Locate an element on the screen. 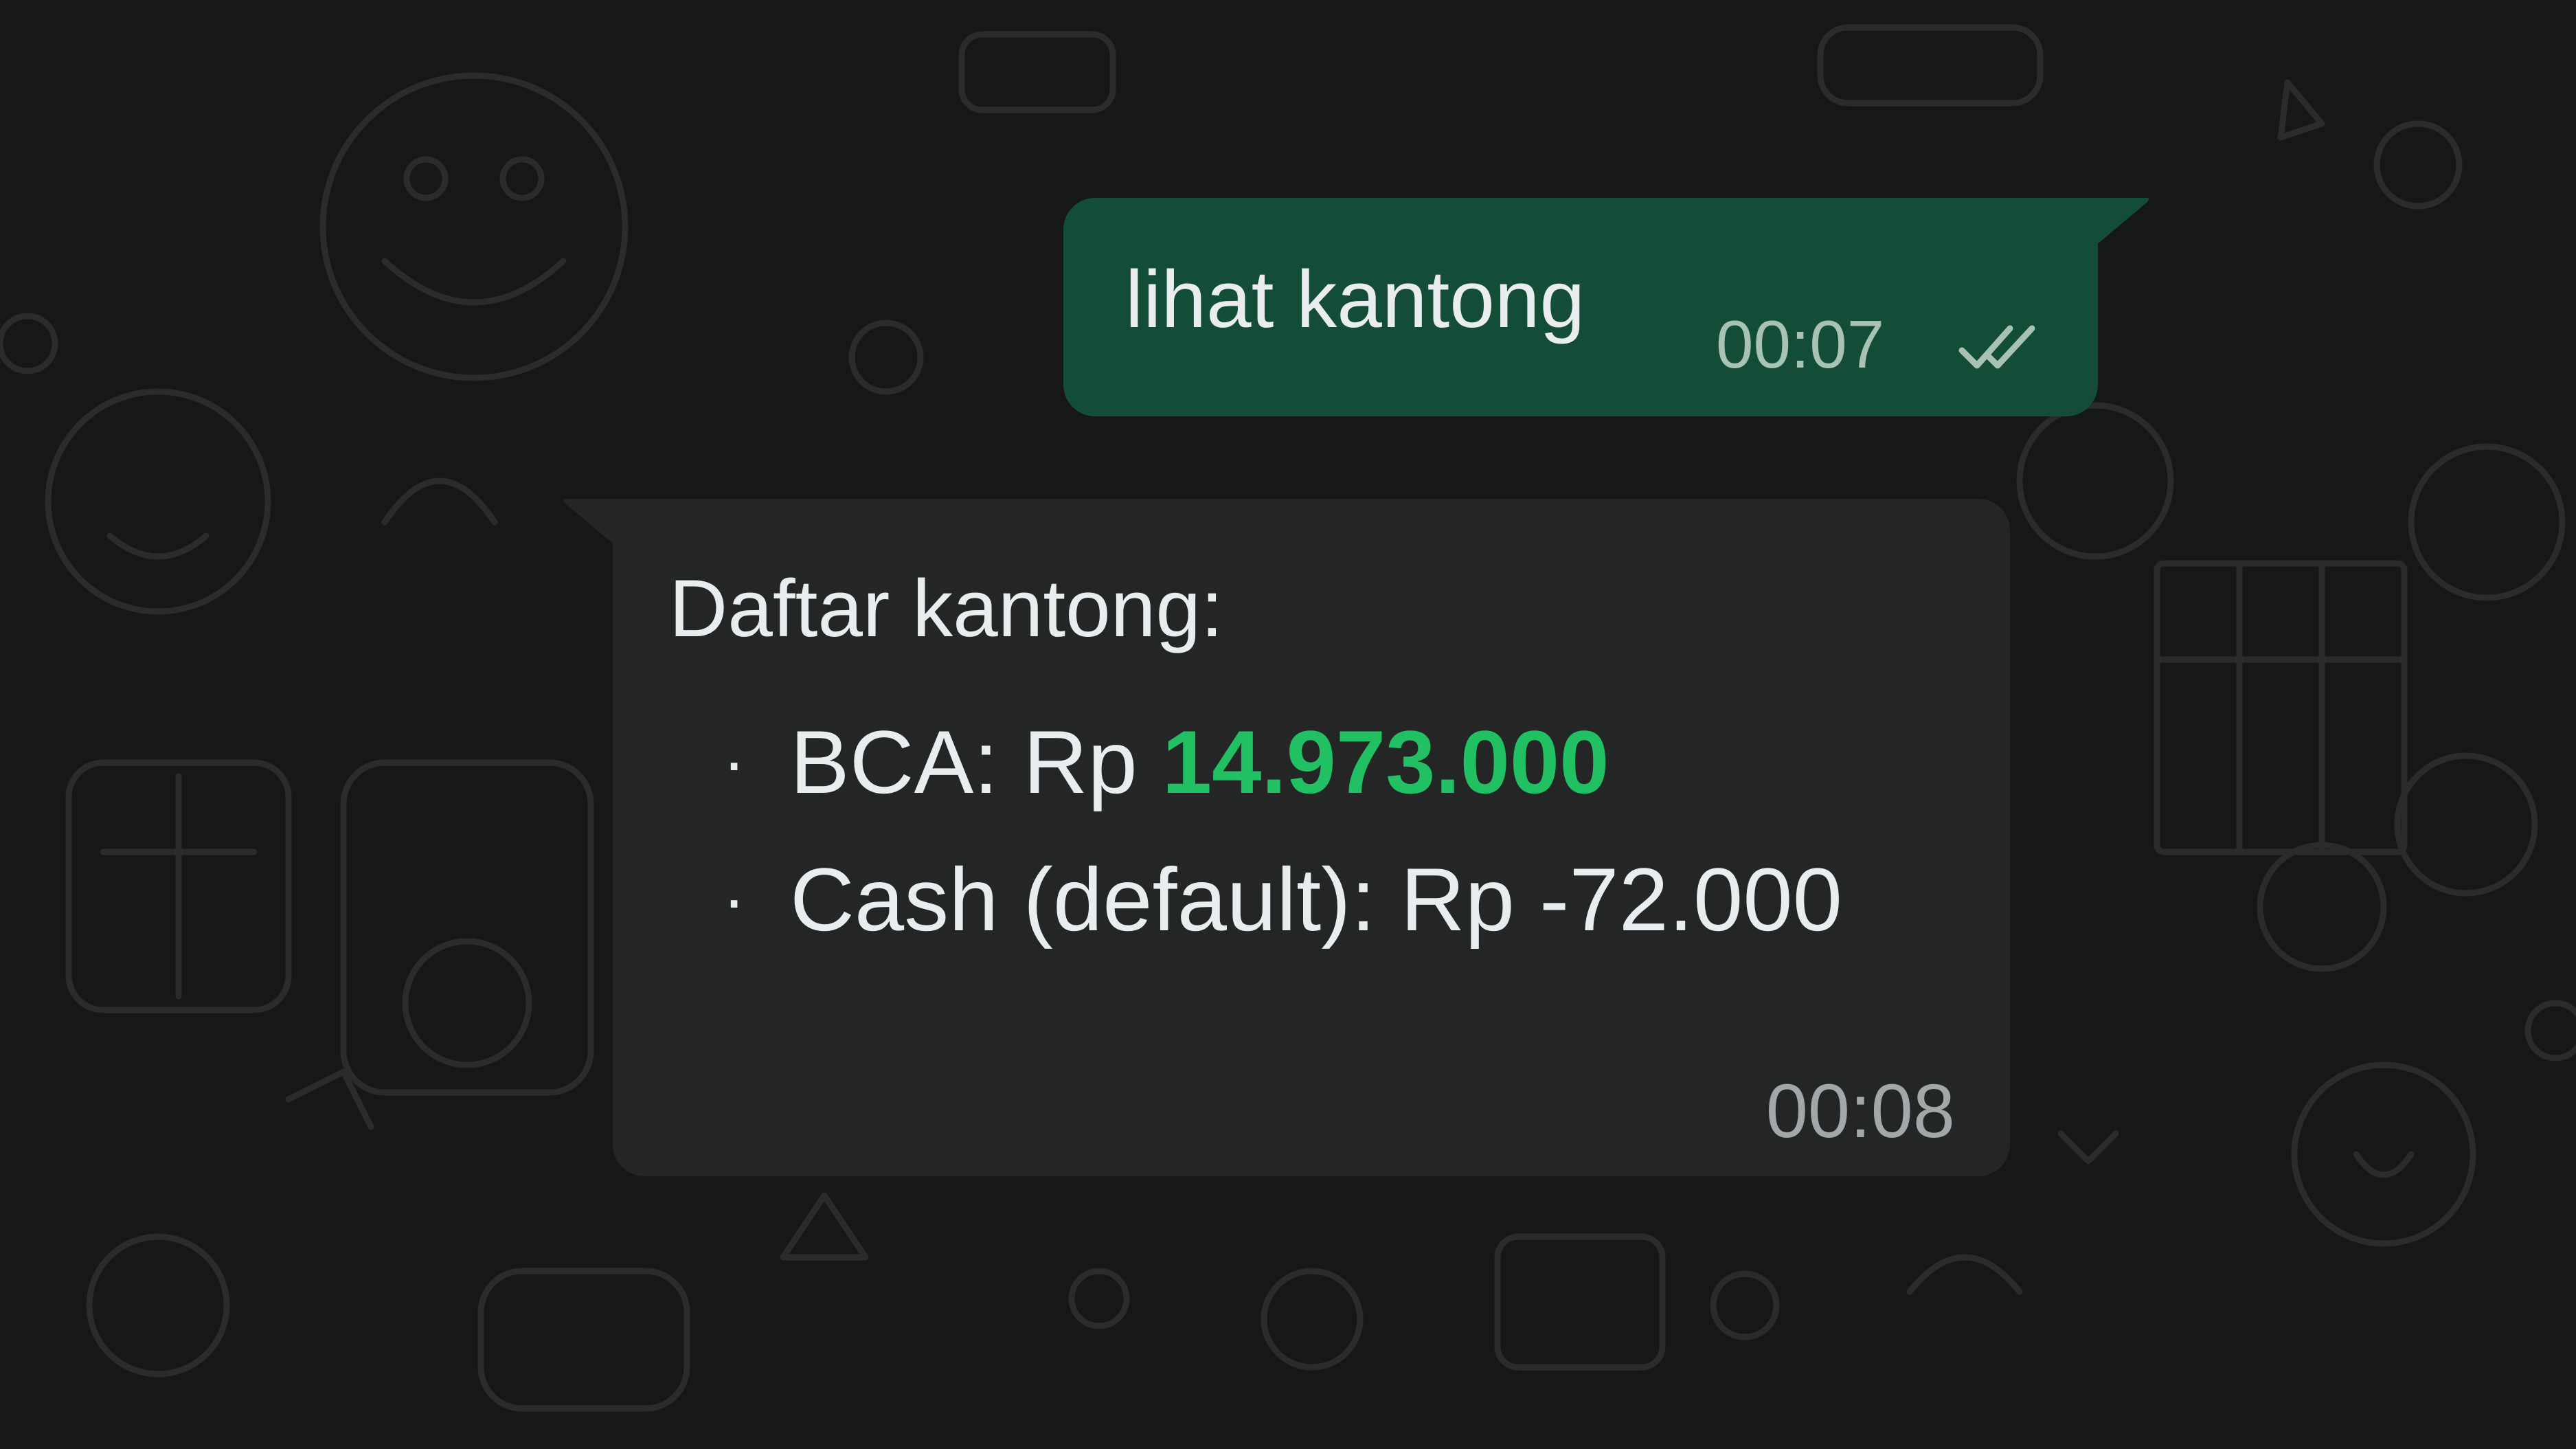 The image size is (2576, 1449). wallet-balance-positive: 14.973.000 is located at coordinates (1385, 762).